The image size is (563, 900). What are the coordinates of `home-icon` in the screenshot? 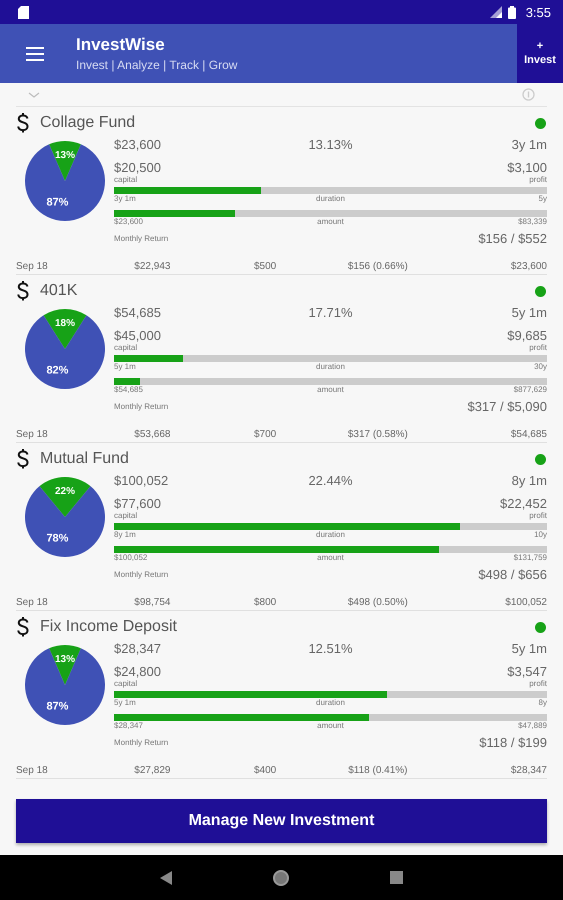 It's located at (281, 877).